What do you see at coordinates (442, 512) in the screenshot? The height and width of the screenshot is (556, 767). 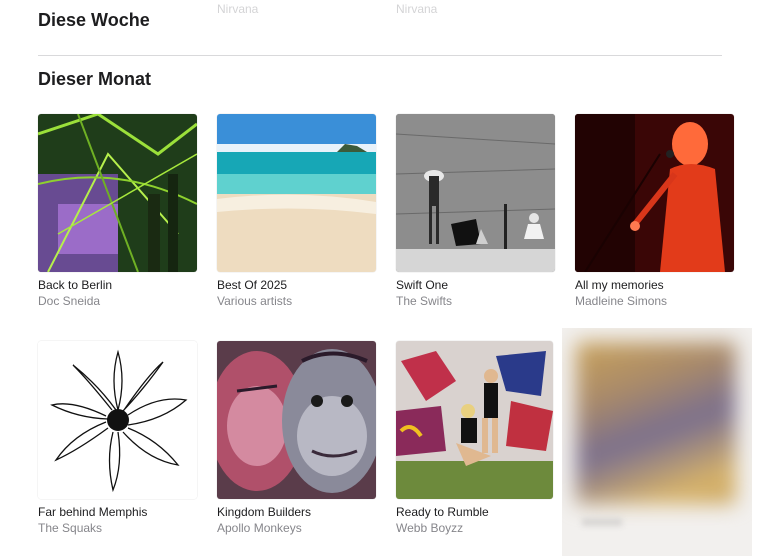 I see `album-title: Ready to Rumble` at bounding box center [442, 512].